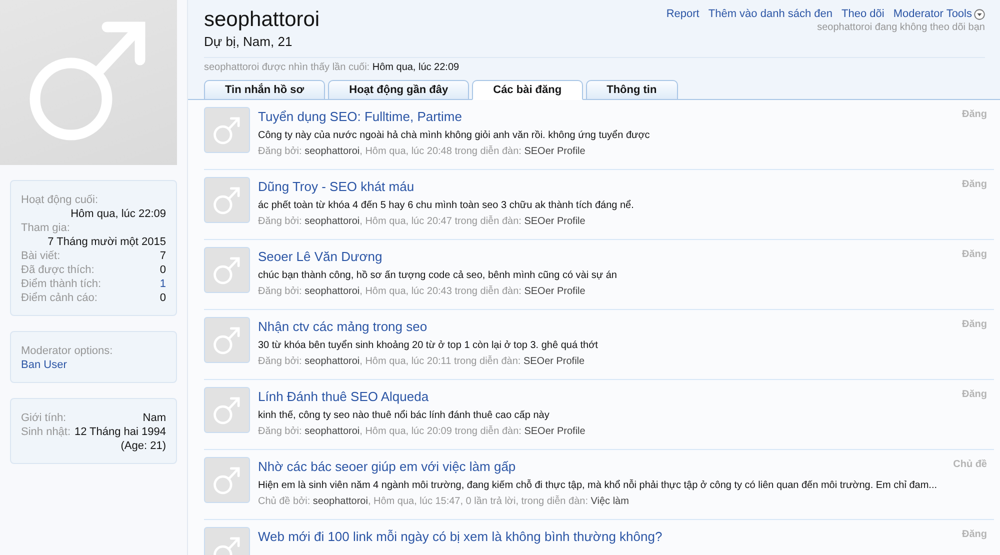  What do you see at coordinates (106, 242) in the screenshot?
I see `stat-value: 7 Tháng mười một 2015` at bounding box center [106, 242].